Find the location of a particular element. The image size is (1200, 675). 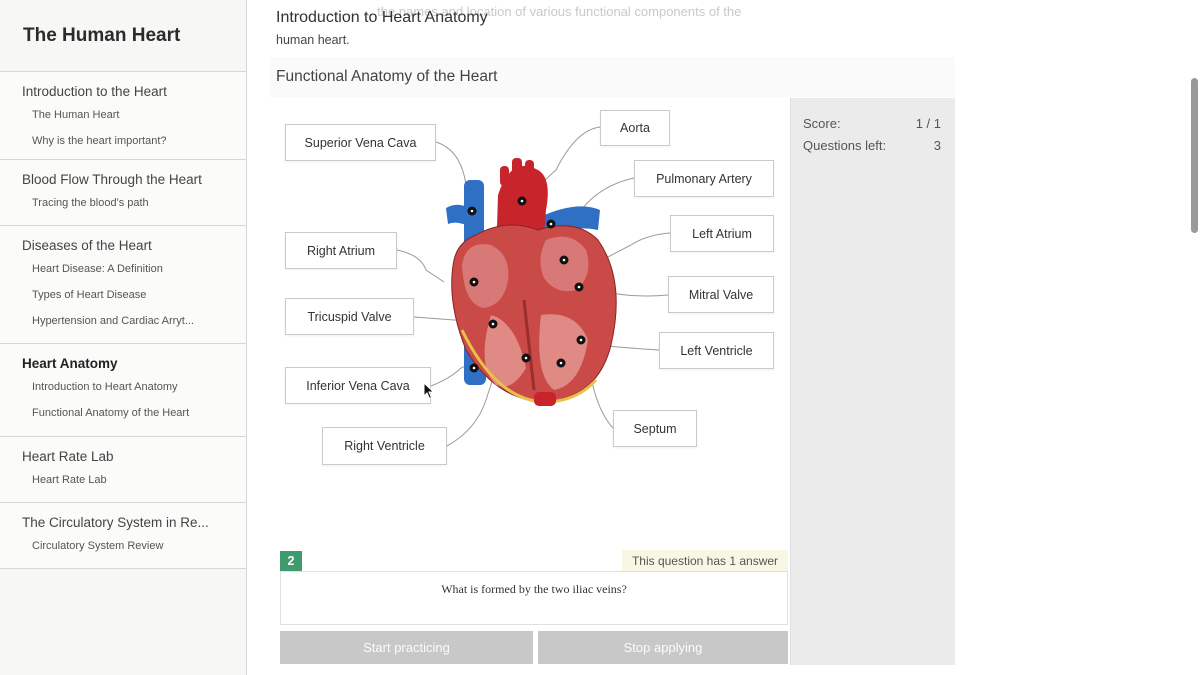

label-septum: Septum is located at coordinates (655, 428).